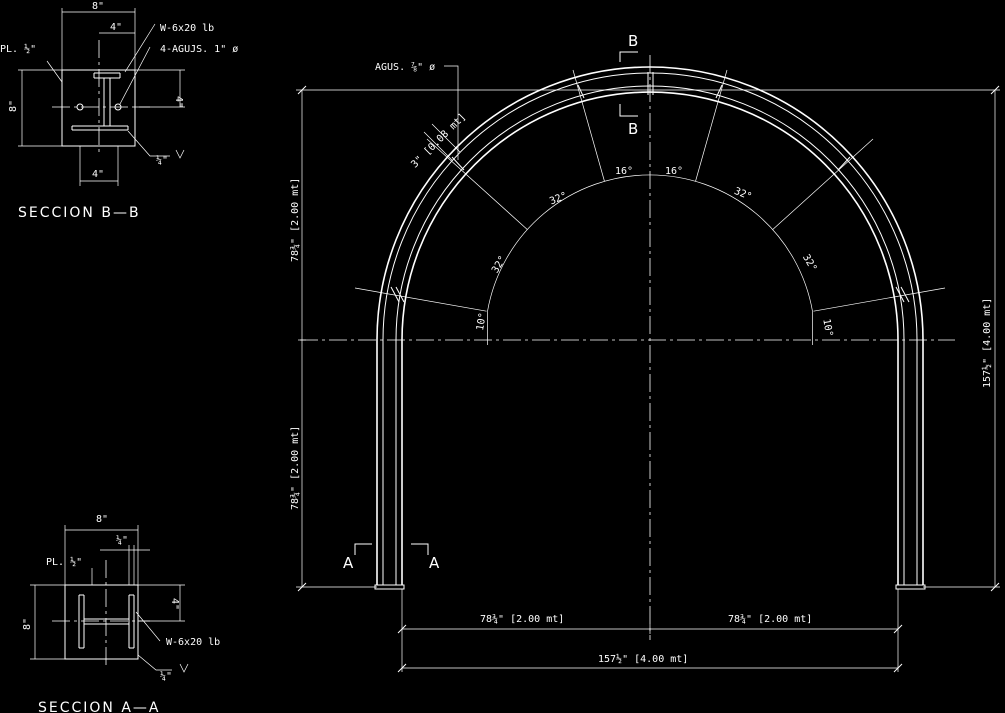 This screenshot has width=1005, height=713. I want to click on base-plate-left, so click(389, 587).